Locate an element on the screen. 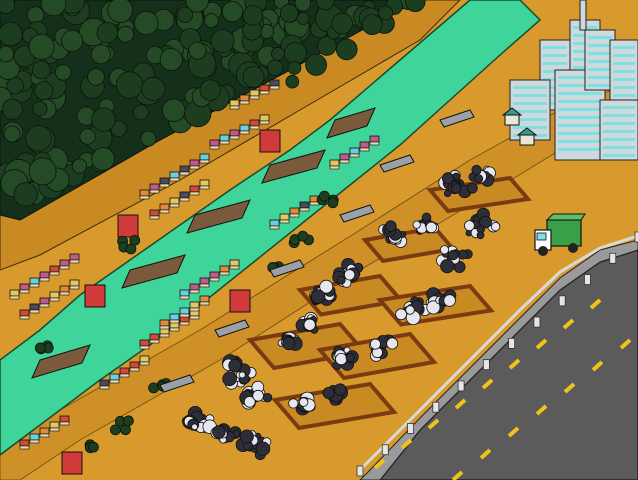 The height and width of the screenshot is (480, 638). truck-bed-top is located at coordinates (565, 217).